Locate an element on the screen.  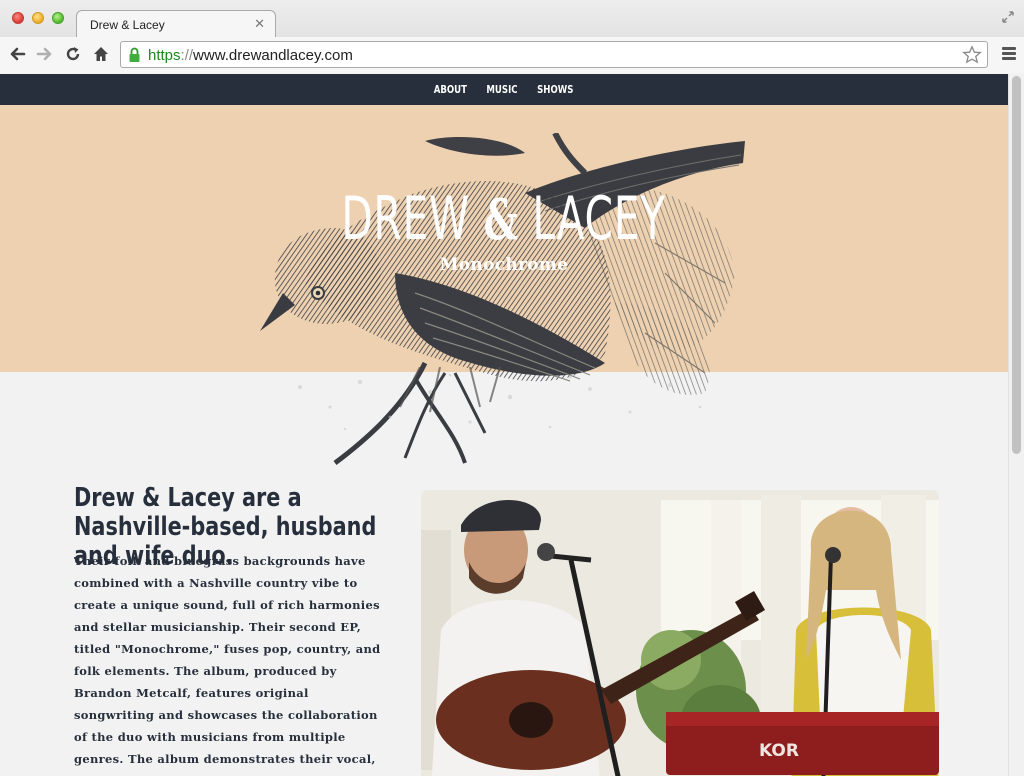
home-button is located at coordinates (101, 54).